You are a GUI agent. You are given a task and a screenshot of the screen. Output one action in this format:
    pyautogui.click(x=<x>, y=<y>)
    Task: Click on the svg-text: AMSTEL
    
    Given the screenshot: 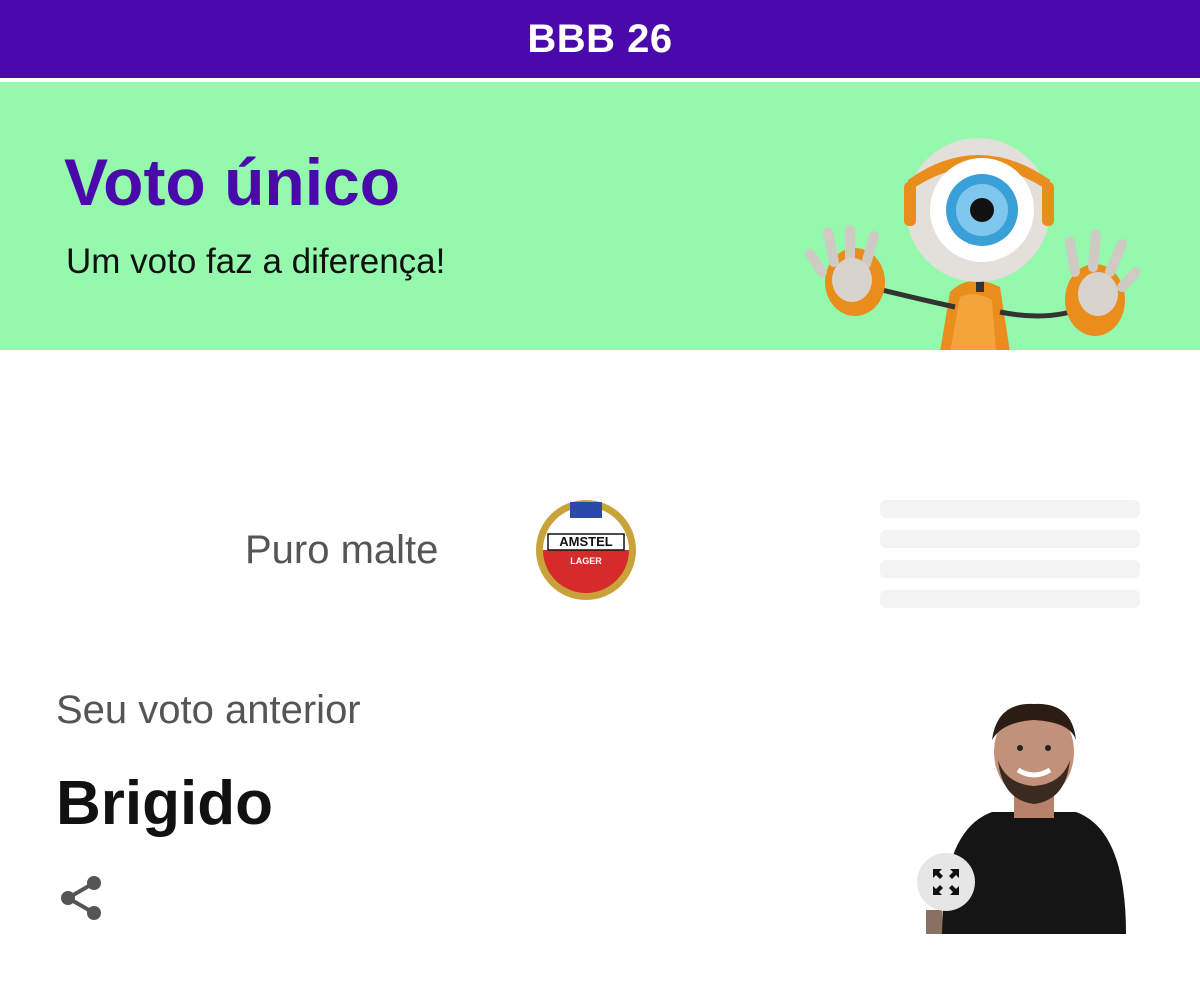 What is the action you would take?
    pyautogui.click(x=586, y=541)
    